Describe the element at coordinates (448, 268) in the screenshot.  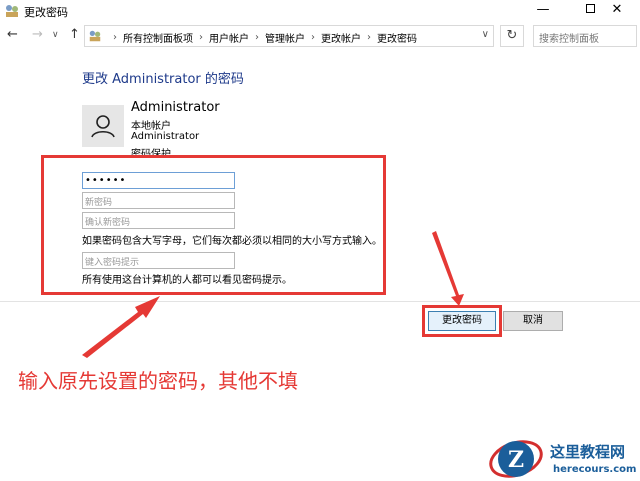
I see `arrow-to-button-icon` at that location.